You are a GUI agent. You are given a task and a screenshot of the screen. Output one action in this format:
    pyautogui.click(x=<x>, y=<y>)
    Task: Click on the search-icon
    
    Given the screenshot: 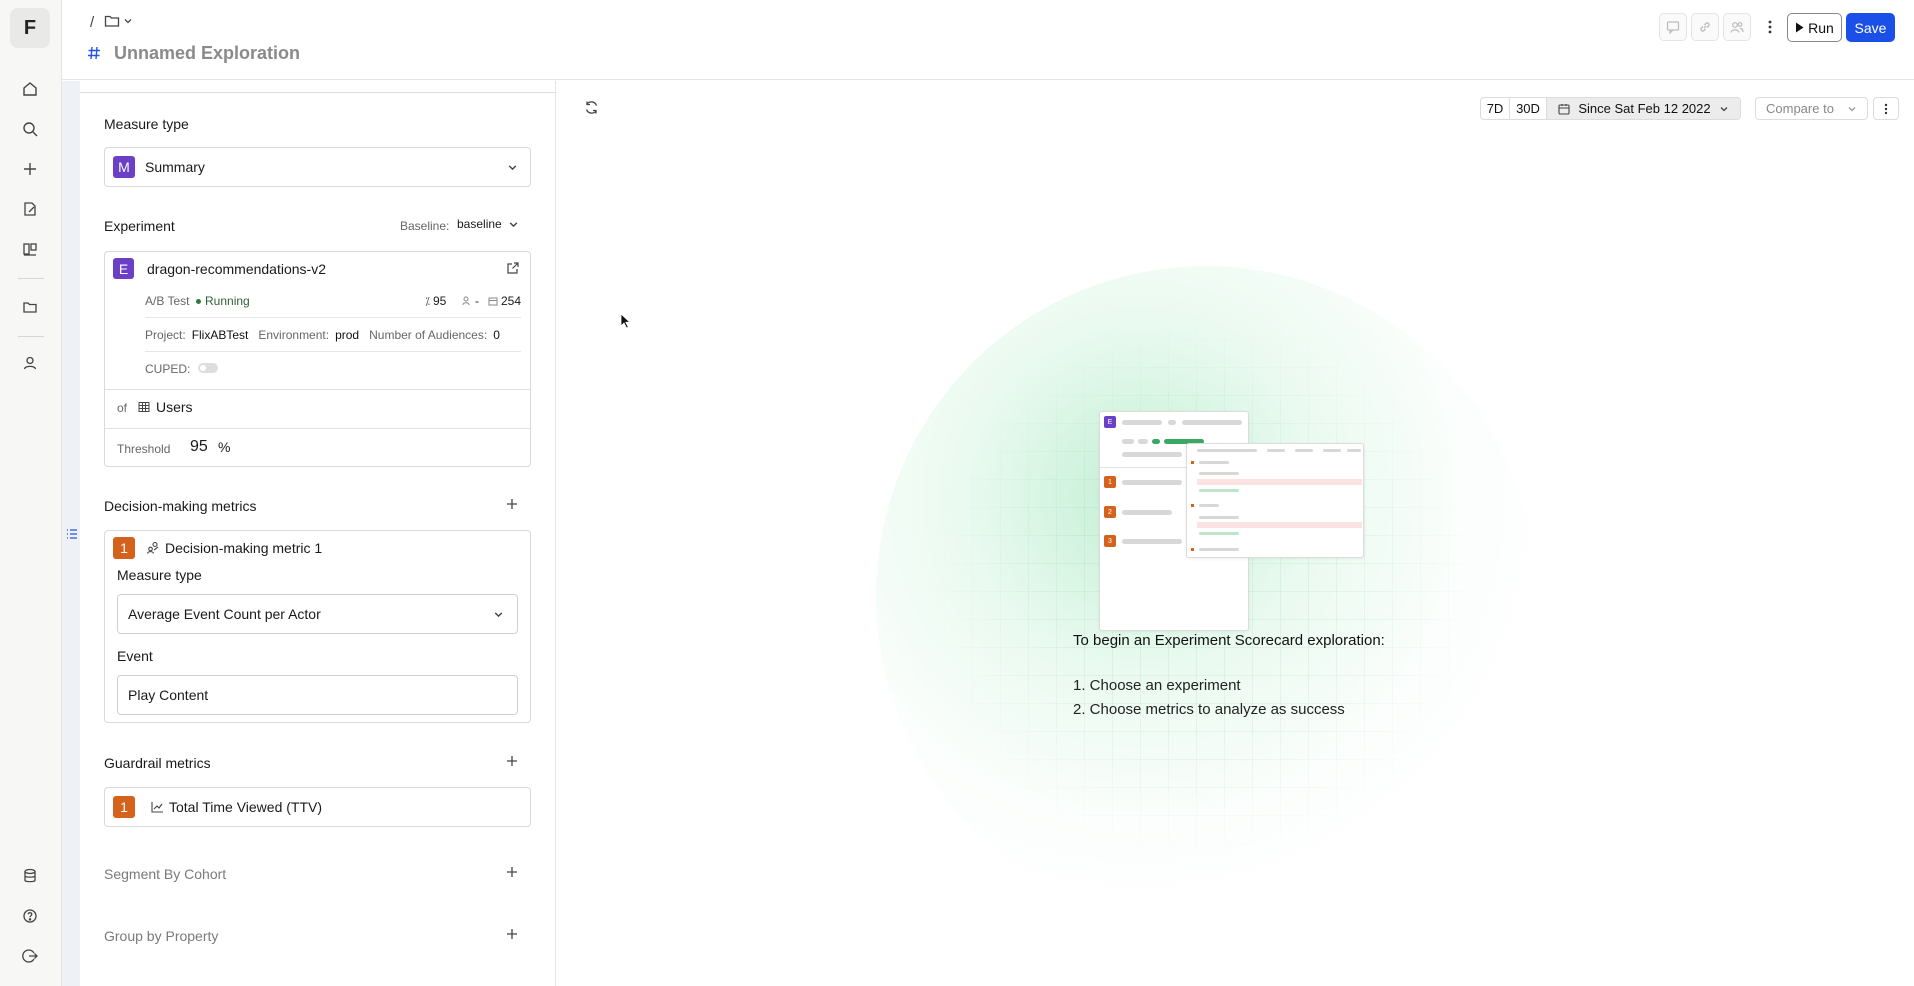 What is the action you would take?
    pyautogui.click(x=30, y=129)
    